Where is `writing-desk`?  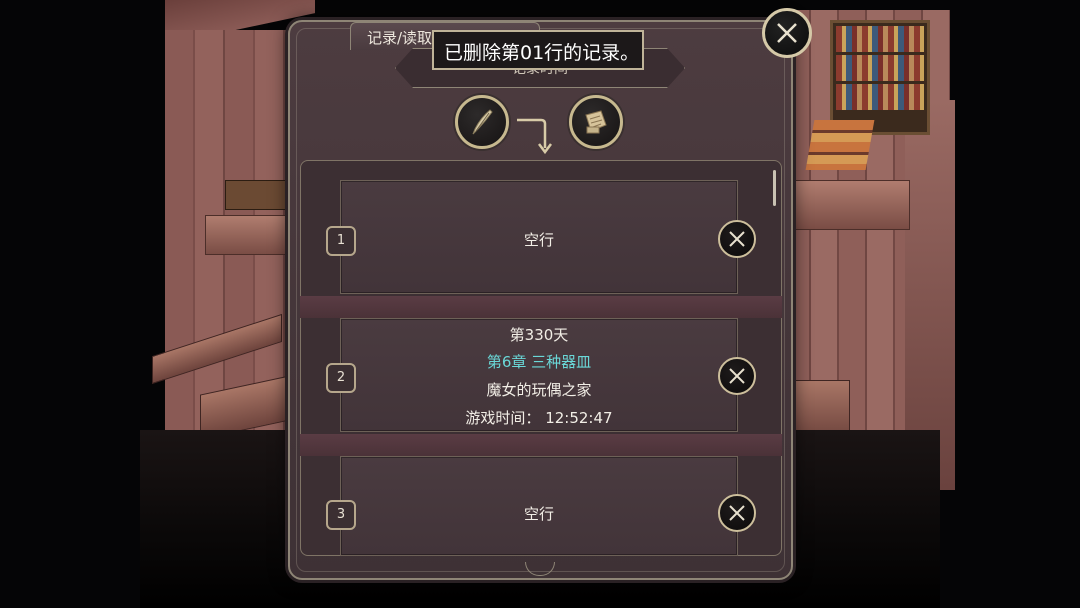
writing-desk is located at coordinates (257, 195).